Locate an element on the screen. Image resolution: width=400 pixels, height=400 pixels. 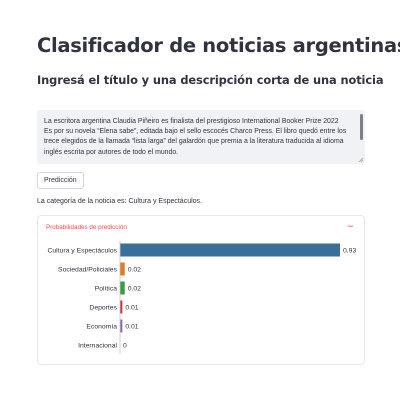
category-label: Sociedad/Policiales is located at coordinates (88, 270).